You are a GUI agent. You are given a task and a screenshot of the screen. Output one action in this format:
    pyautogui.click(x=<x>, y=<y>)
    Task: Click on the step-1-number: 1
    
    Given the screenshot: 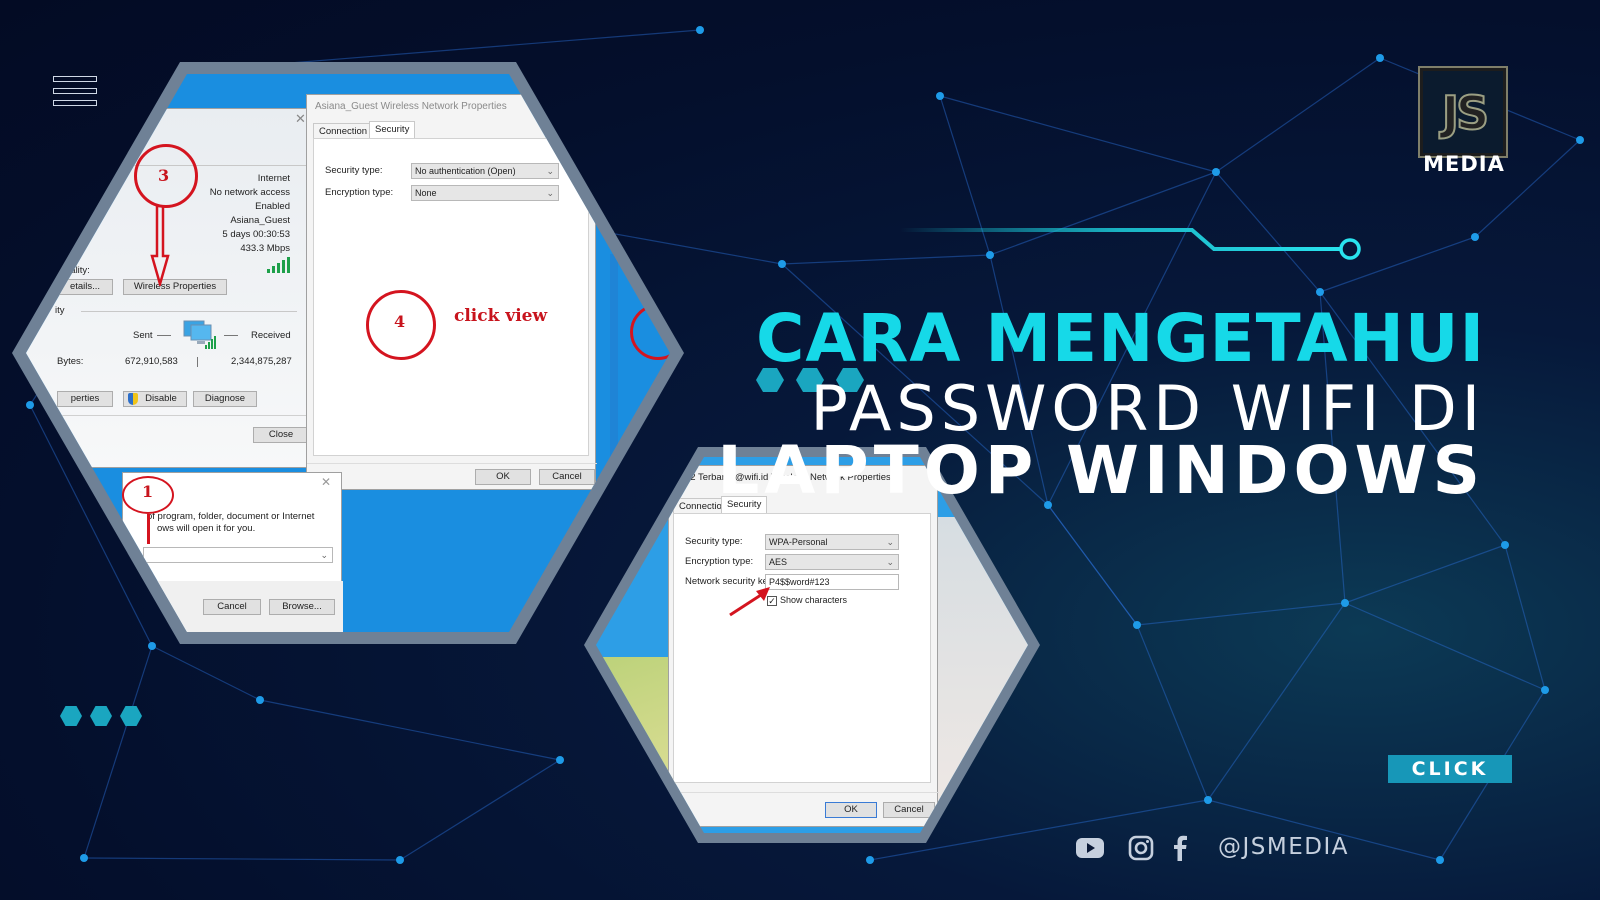 What is the action you would take?
    pyautogui.click(x=148, y=491)
    